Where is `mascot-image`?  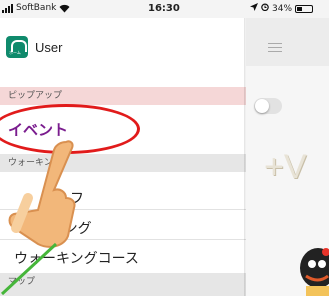 mascot-image is located at coordinates (313, 269).